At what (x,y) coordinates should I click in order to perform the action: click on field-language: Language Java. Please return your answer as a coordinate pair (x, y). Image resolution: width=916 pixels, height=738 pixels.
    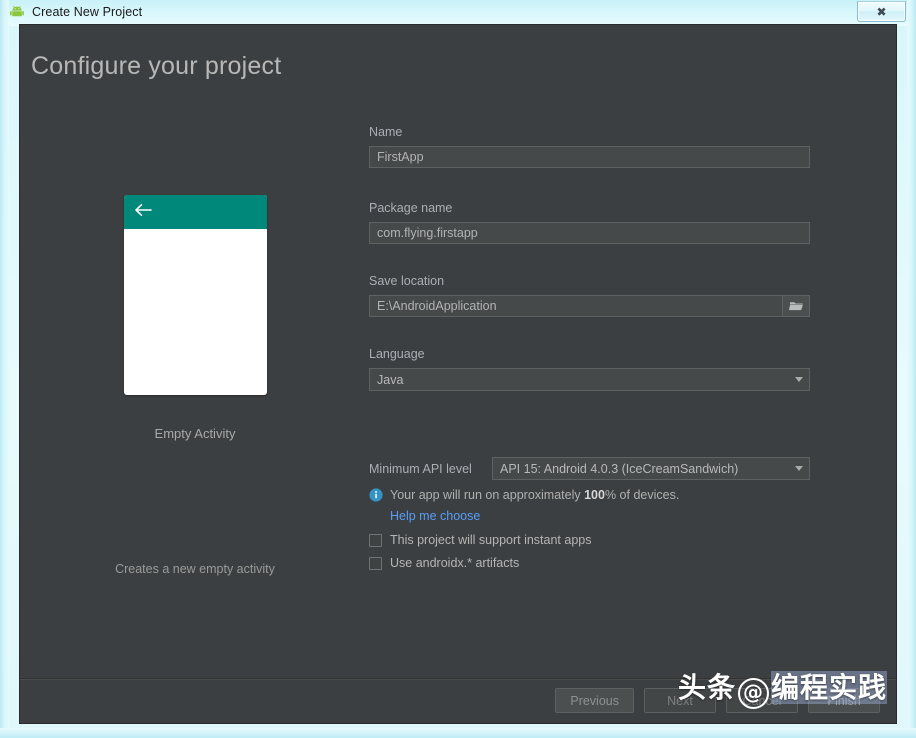
    Looking at the image, I should click on (589, 369).